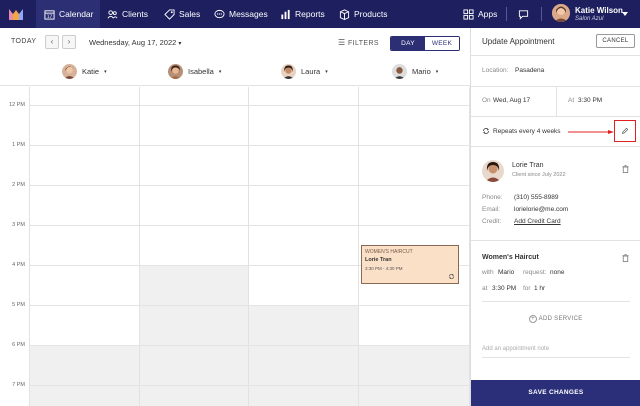  What do you see at coordinates (18, 185) in the screenshot?
I see `time-label: 2 PM` at bounding box center [18, 185].